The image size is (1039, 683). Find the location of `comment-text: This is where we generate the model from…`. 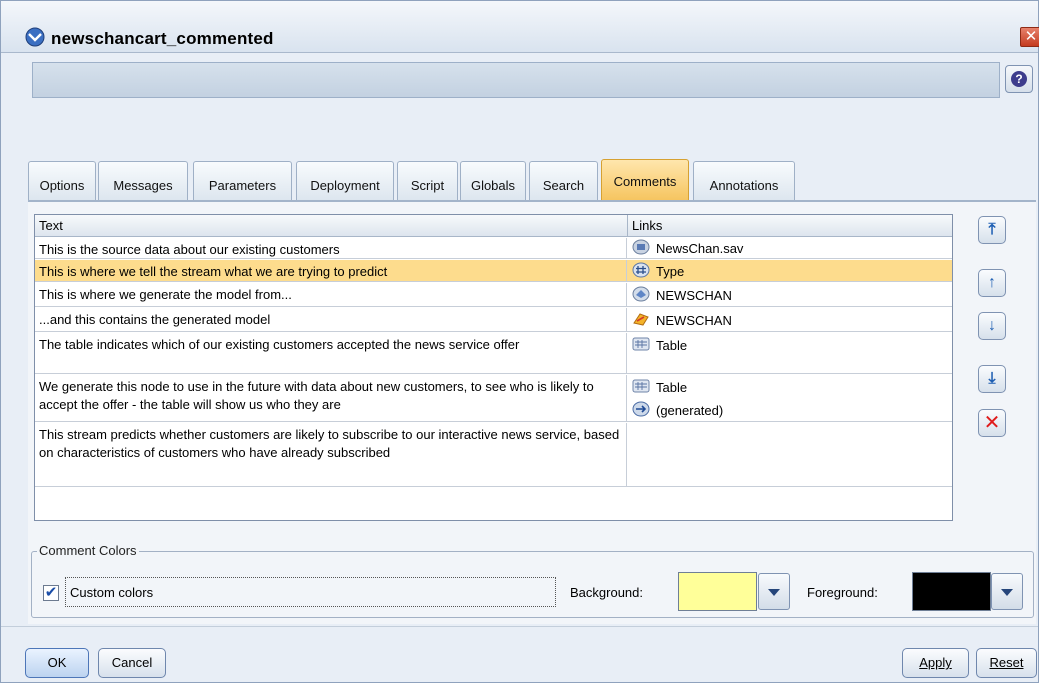

comment-text: This is where we generate the model from… is located at coordinates (331, 294).